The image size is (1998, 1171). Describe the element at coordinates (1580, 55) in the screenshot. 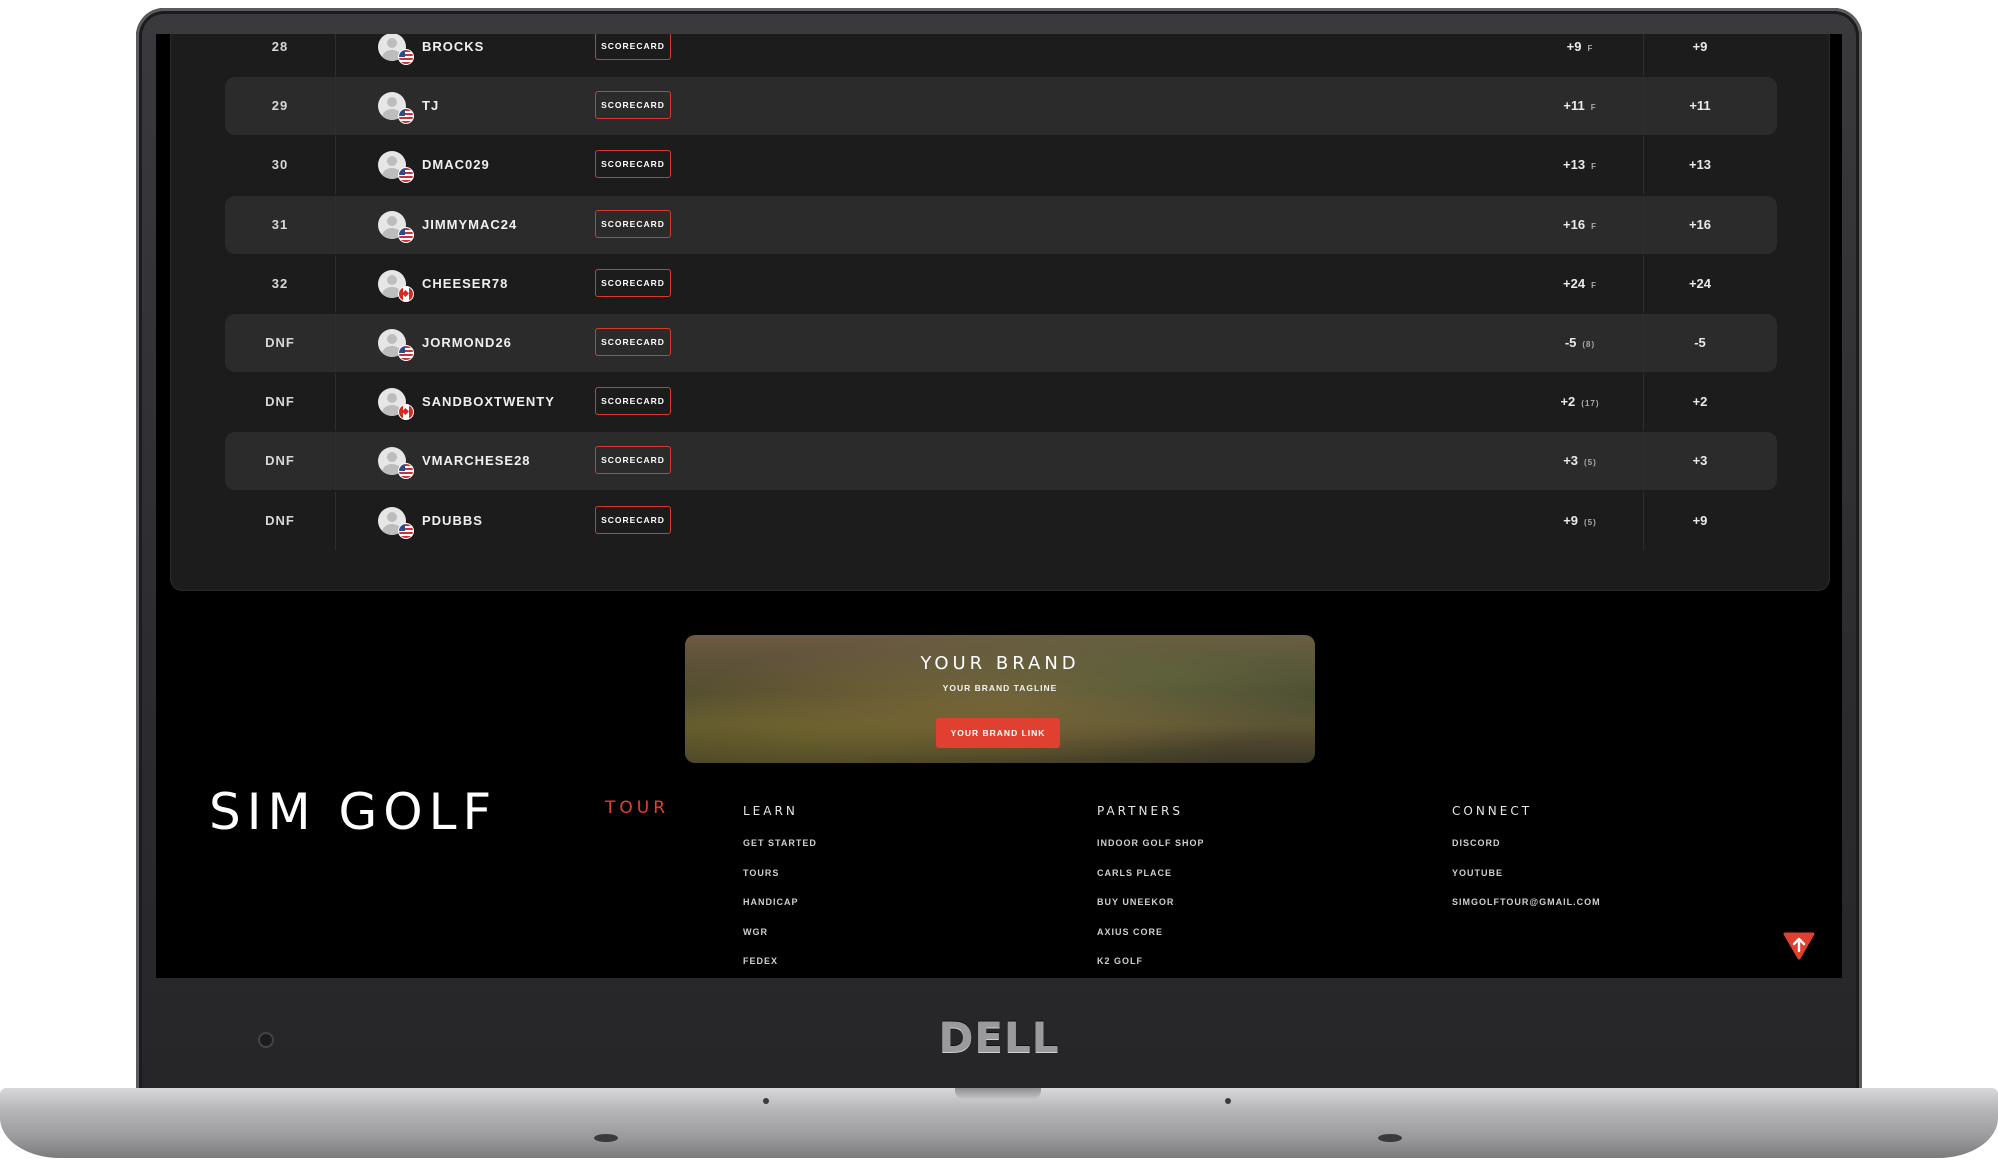

I see `score-cell: +9 F` at that location.